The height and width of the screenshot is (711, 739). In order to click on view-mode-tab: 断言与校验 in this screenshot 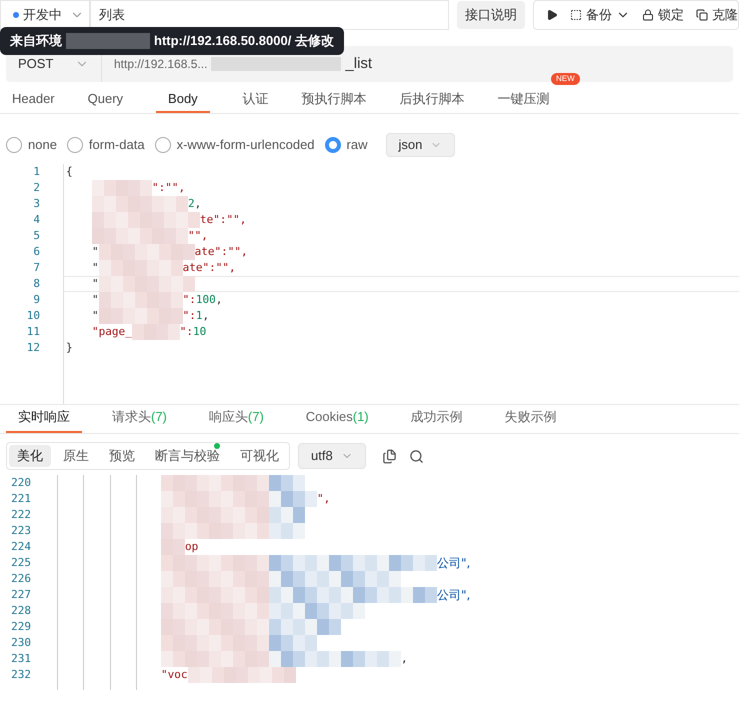, I will do `click(187, 456)`.